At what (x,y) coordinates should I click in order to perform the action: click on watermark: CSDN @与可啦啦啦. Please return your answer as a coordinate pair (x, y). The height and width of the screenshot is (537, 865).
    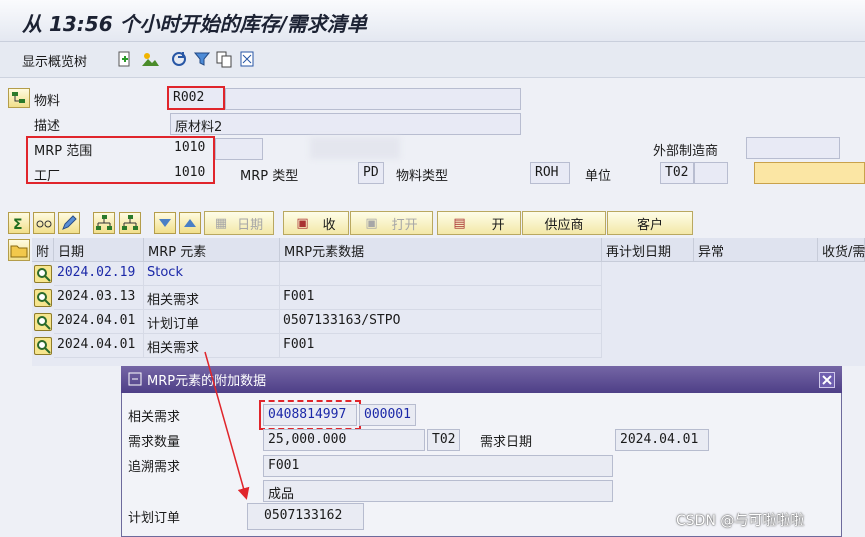
    Looking at the image, I should click on (740, 521).